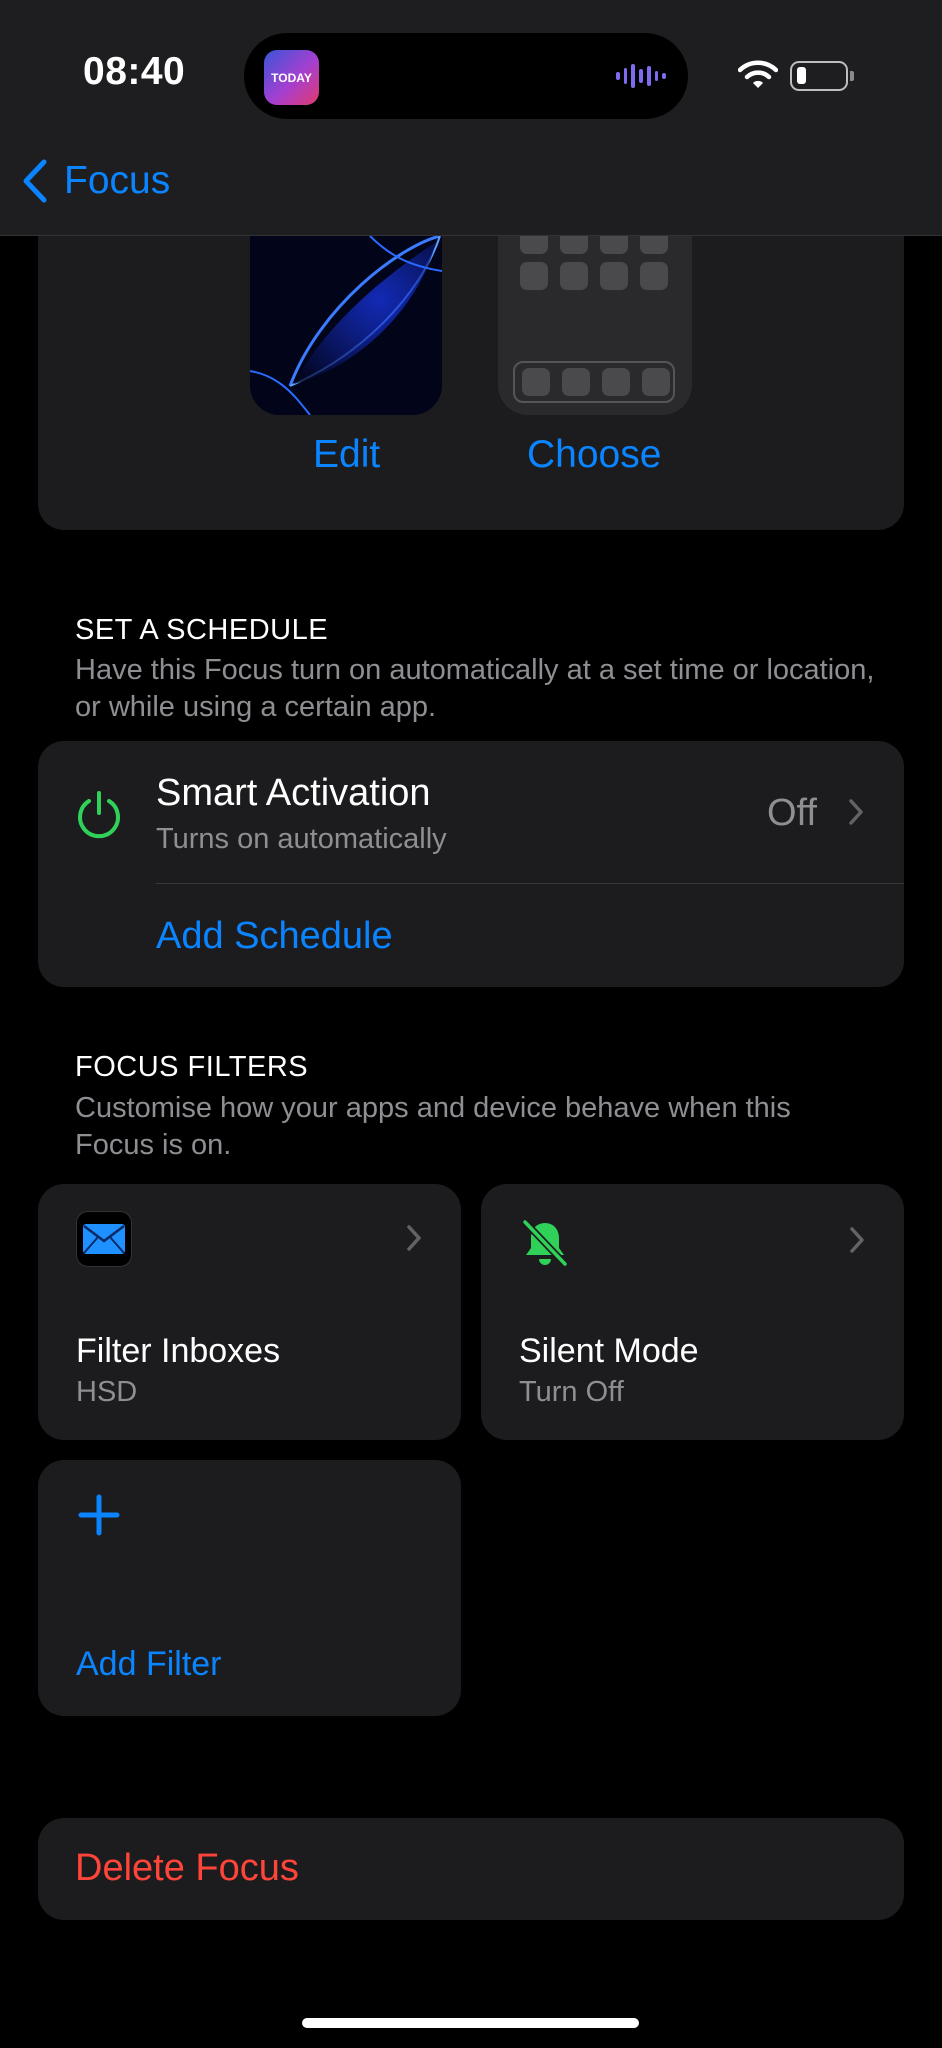 This screenshot has width=942, height=2048. What do you see at coordinates (291, 77) in the screenshot?
I see `today-app-icon: TODAY` at bounding box center [291, 77].